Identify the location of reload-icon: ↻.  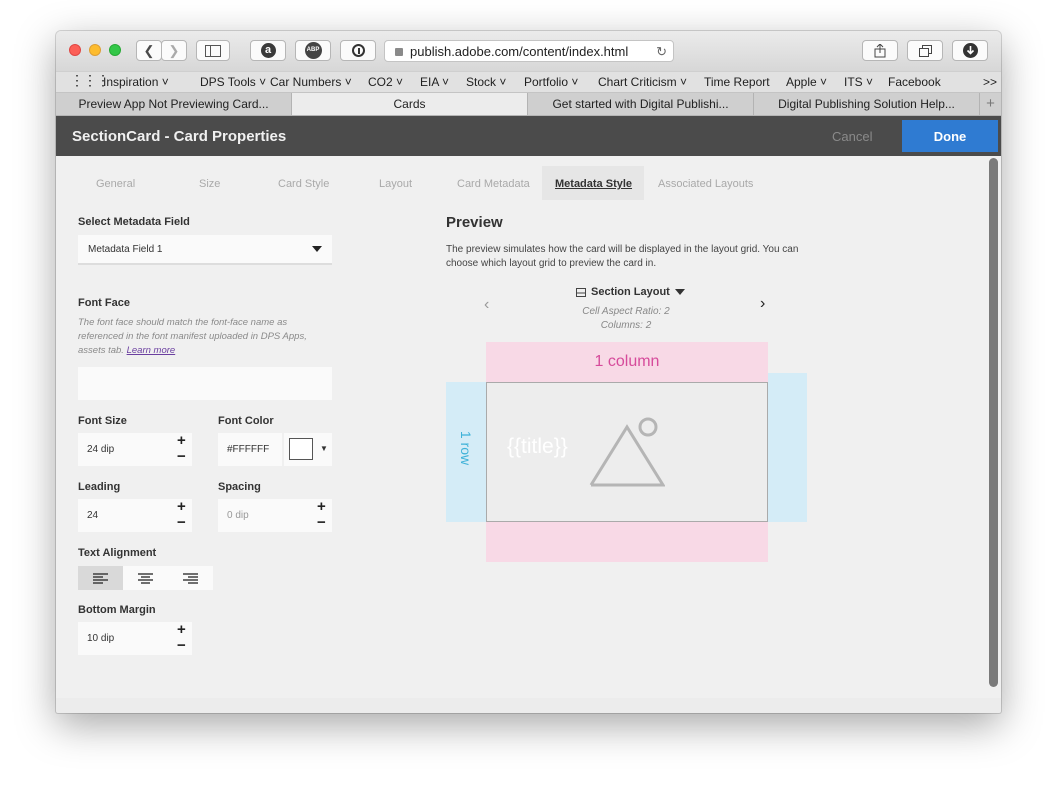
(661, 52).